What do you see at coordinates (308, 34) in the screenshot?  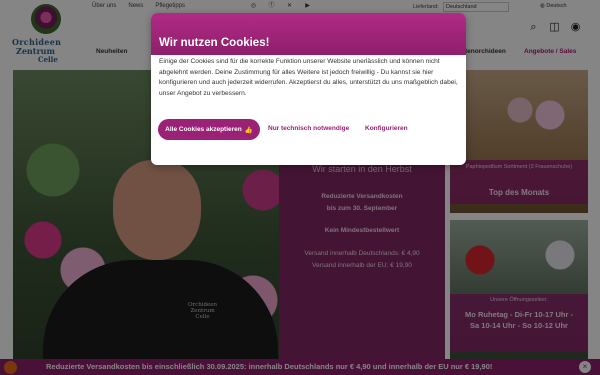 I see `cookie-dialog-header: Wir nutzen Cookies!` at bounding box center [308, 34].